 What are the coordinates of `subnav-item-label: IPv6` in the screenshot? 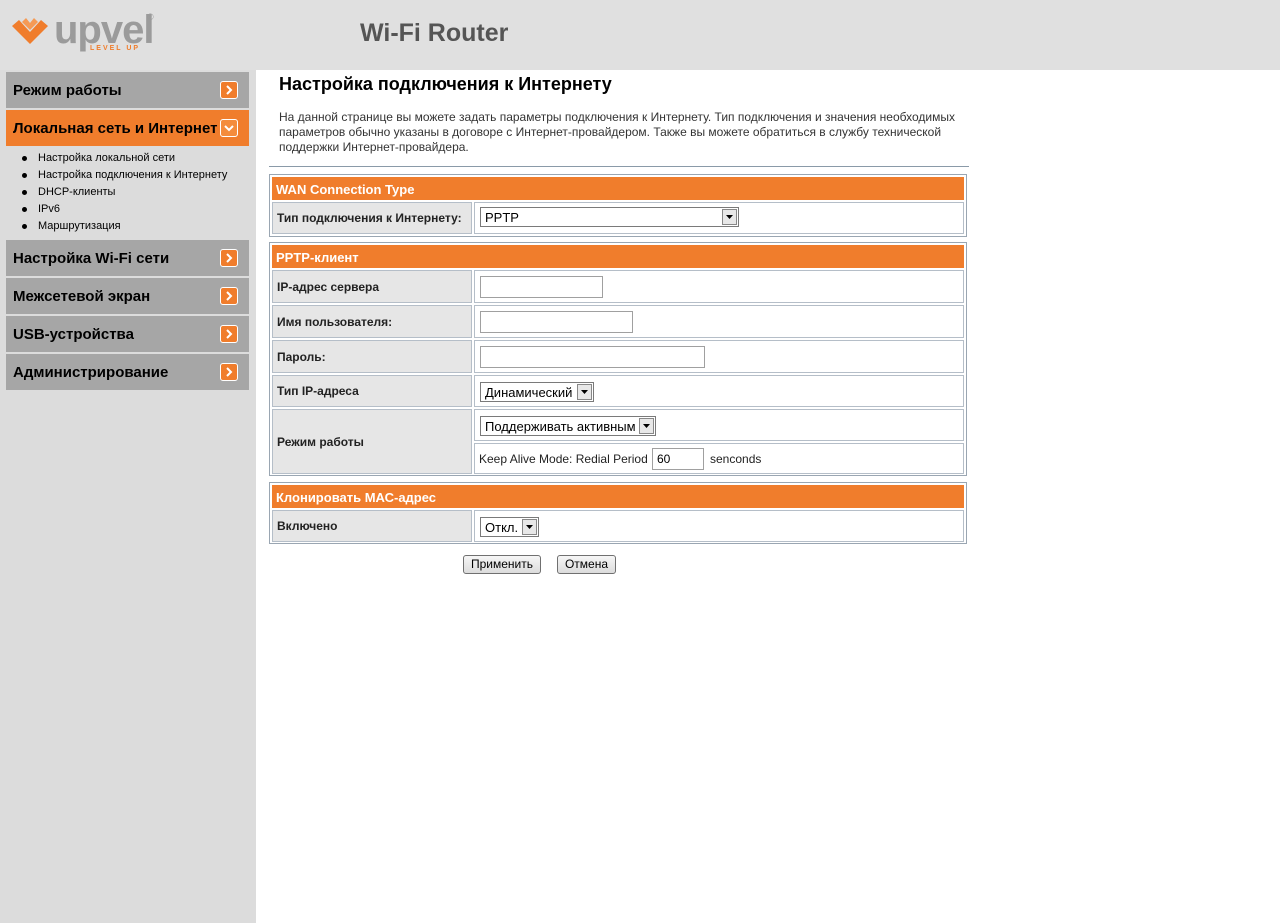 It's located at (49, 209).